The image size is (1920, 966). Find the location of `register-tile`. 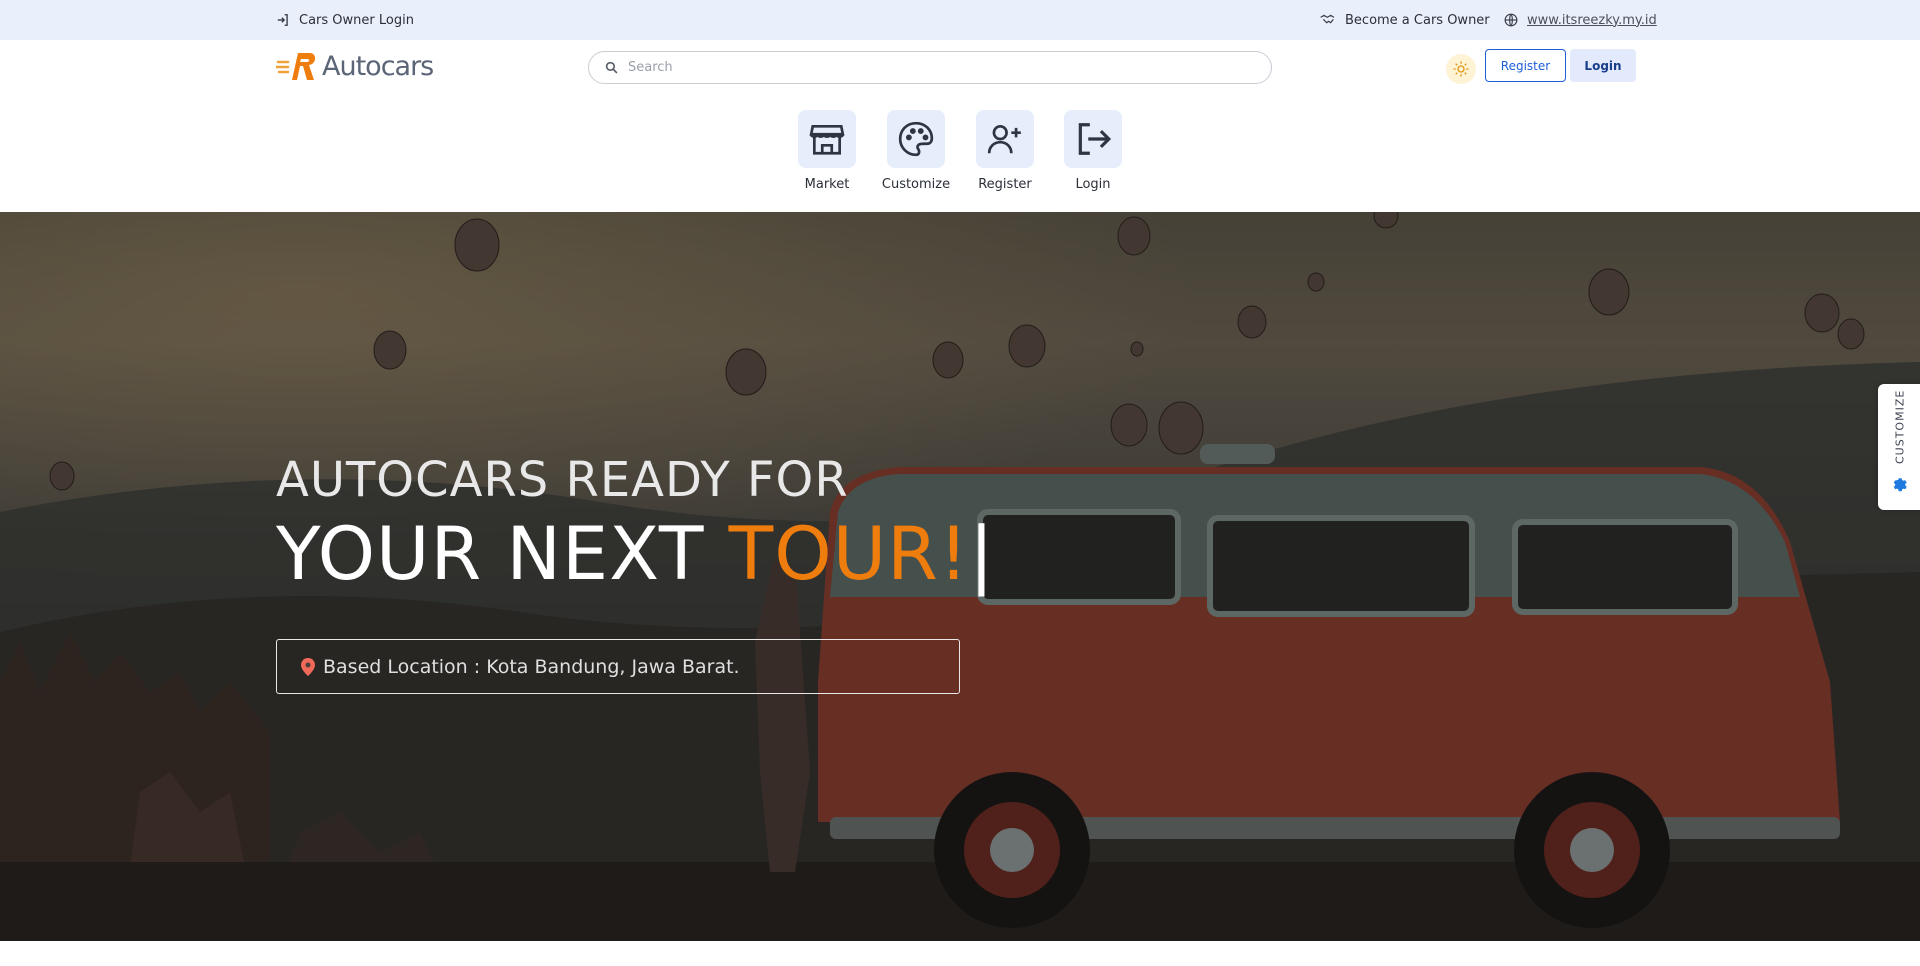

register-tile is located at coordinates (1005, 139).